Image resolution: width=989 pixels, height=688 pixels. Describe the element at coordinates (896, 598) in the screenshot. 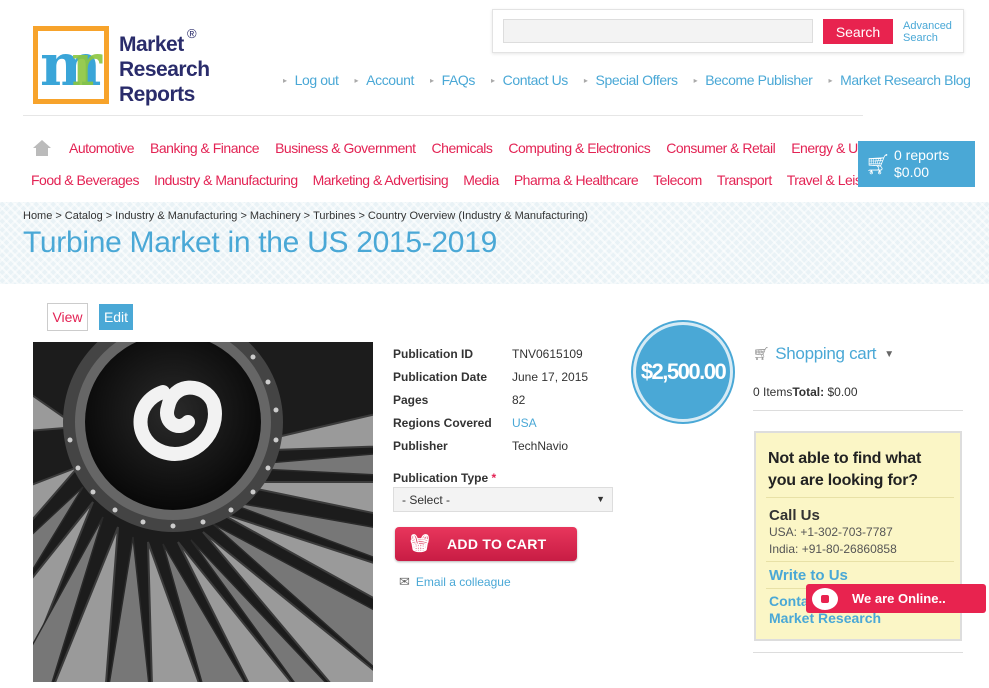

I see `live-chat-button: We are Online..` at that location.